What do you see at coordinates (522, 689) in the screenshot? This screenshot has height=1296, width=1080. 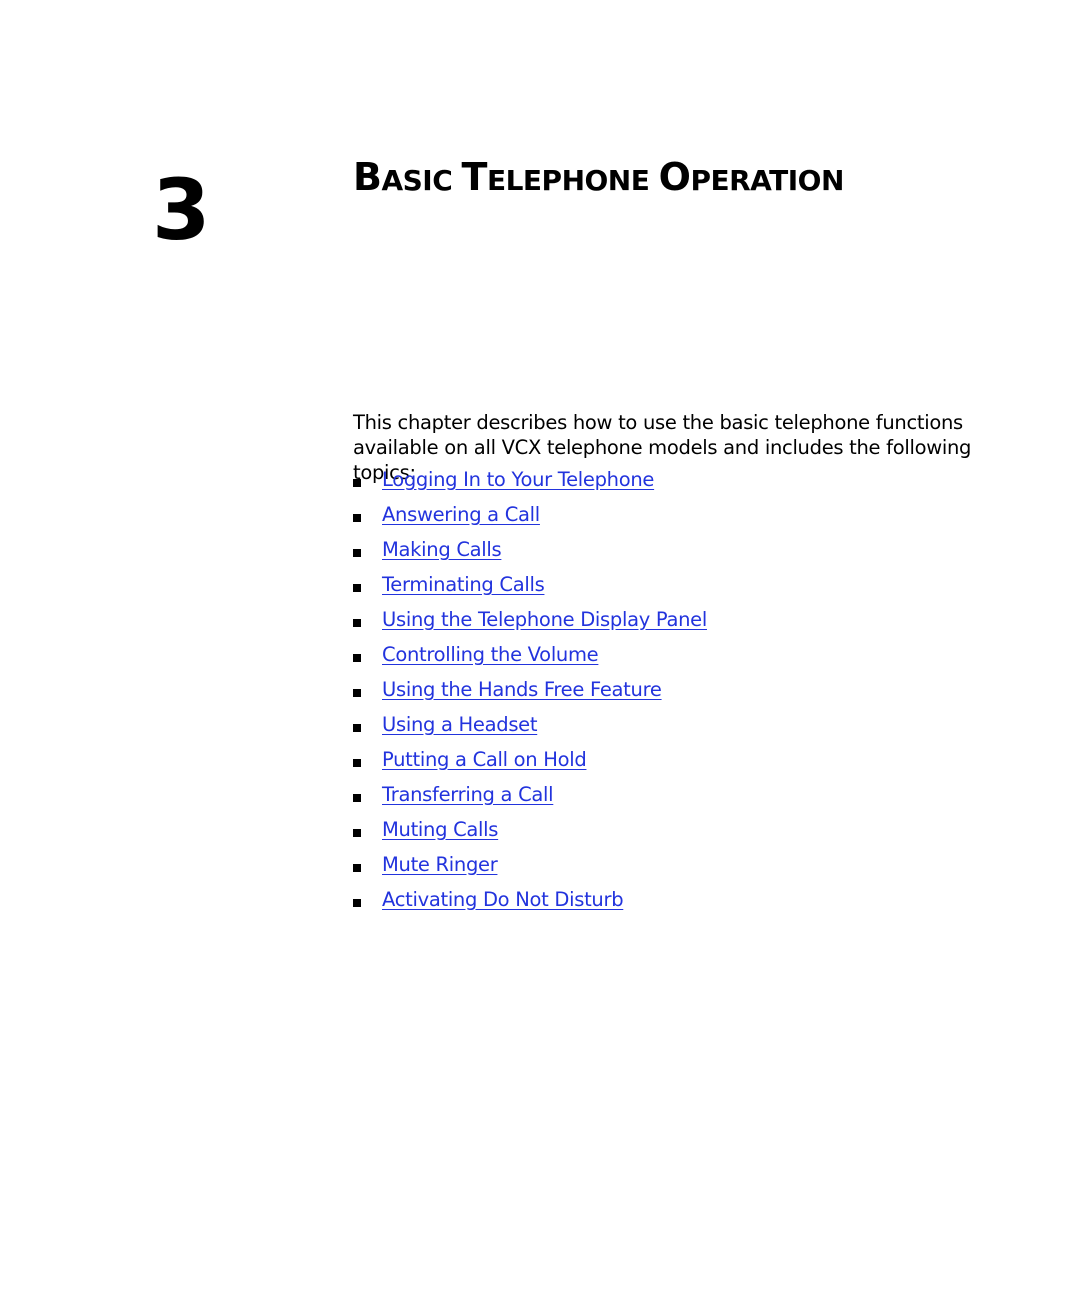 I see `topic-link: Using the Hands Free Feature` at bounding box center [522, 689].